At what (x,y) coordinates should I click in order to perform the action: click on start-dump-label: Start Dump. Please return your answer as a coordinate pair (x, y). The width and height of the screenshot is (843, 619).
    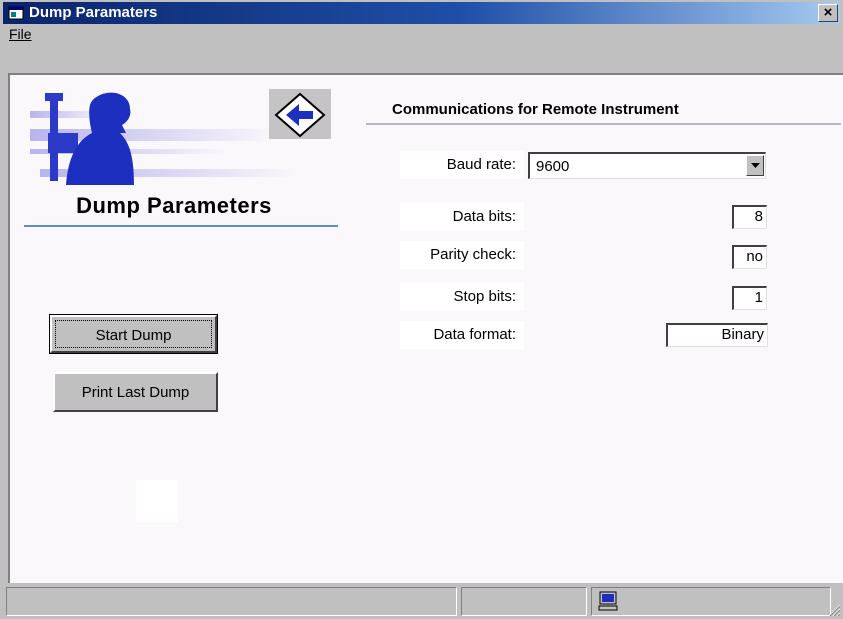
    Looking at the image, I should click on (133, 335).